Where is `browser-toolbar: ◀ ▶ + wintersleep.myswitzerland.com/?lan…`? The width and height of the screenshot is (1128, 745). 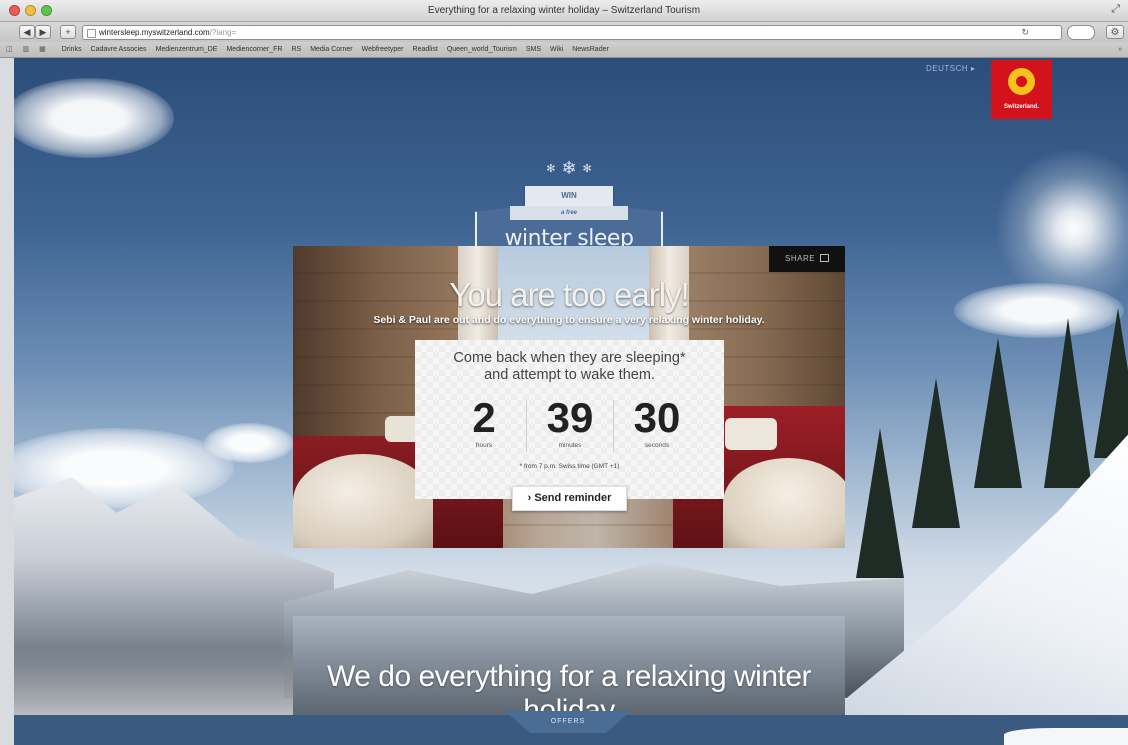
browser-toolbar: ◀ ▶ + wintersleep.myswitzerland.com/?lan… is located at coordinates (564, 32).